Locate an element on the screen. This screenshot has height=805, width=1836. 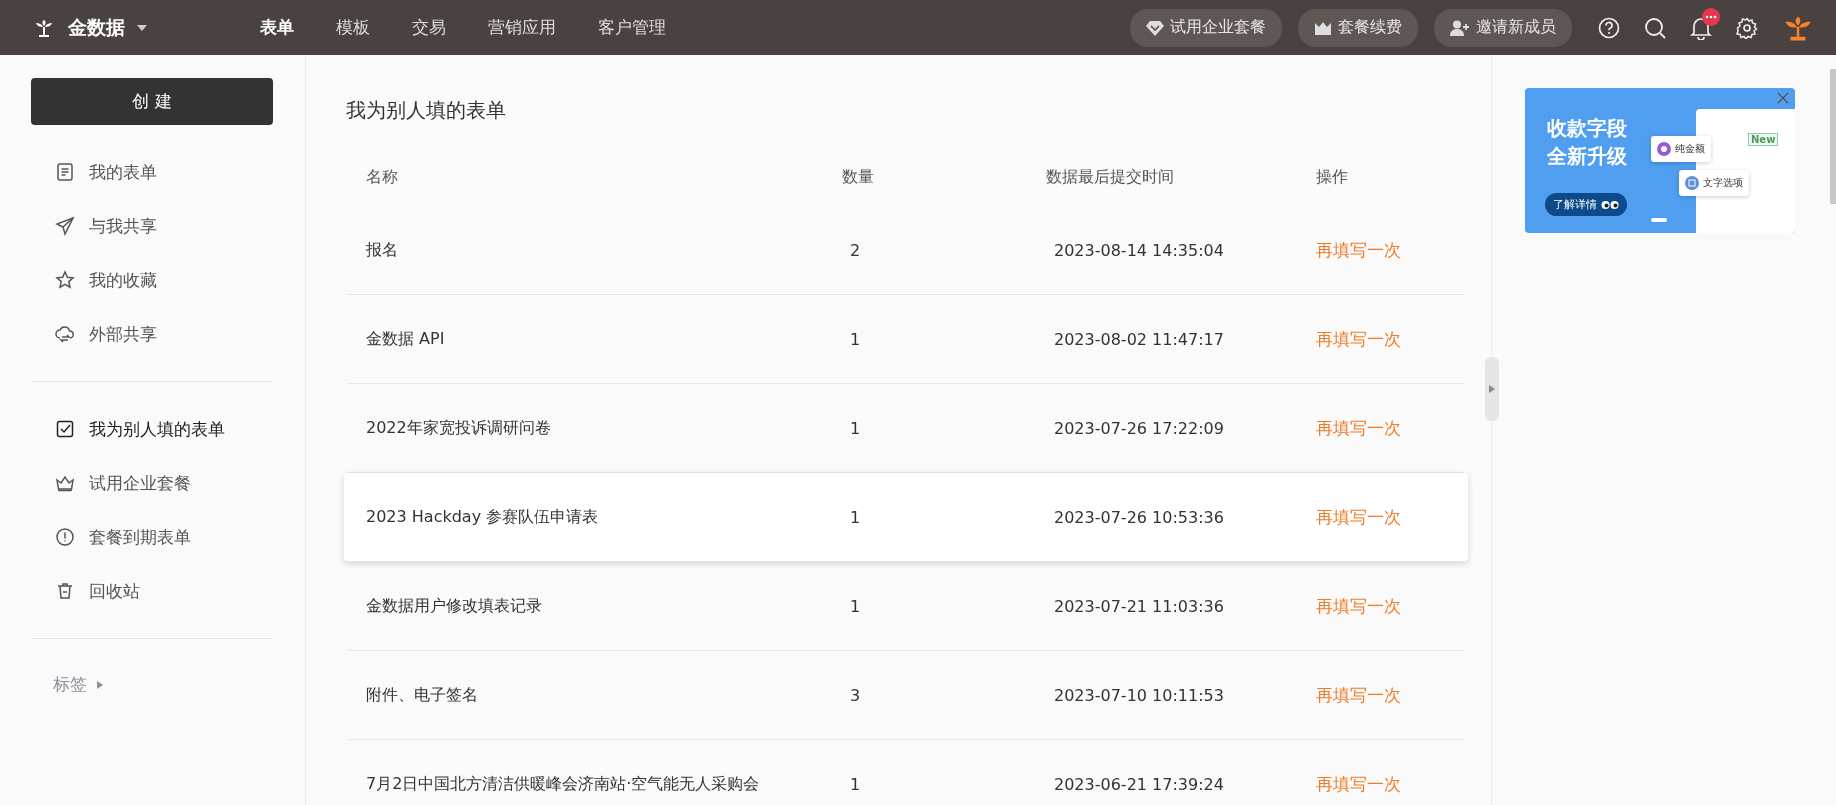
trash-icon is located at coordinates (65, 591).